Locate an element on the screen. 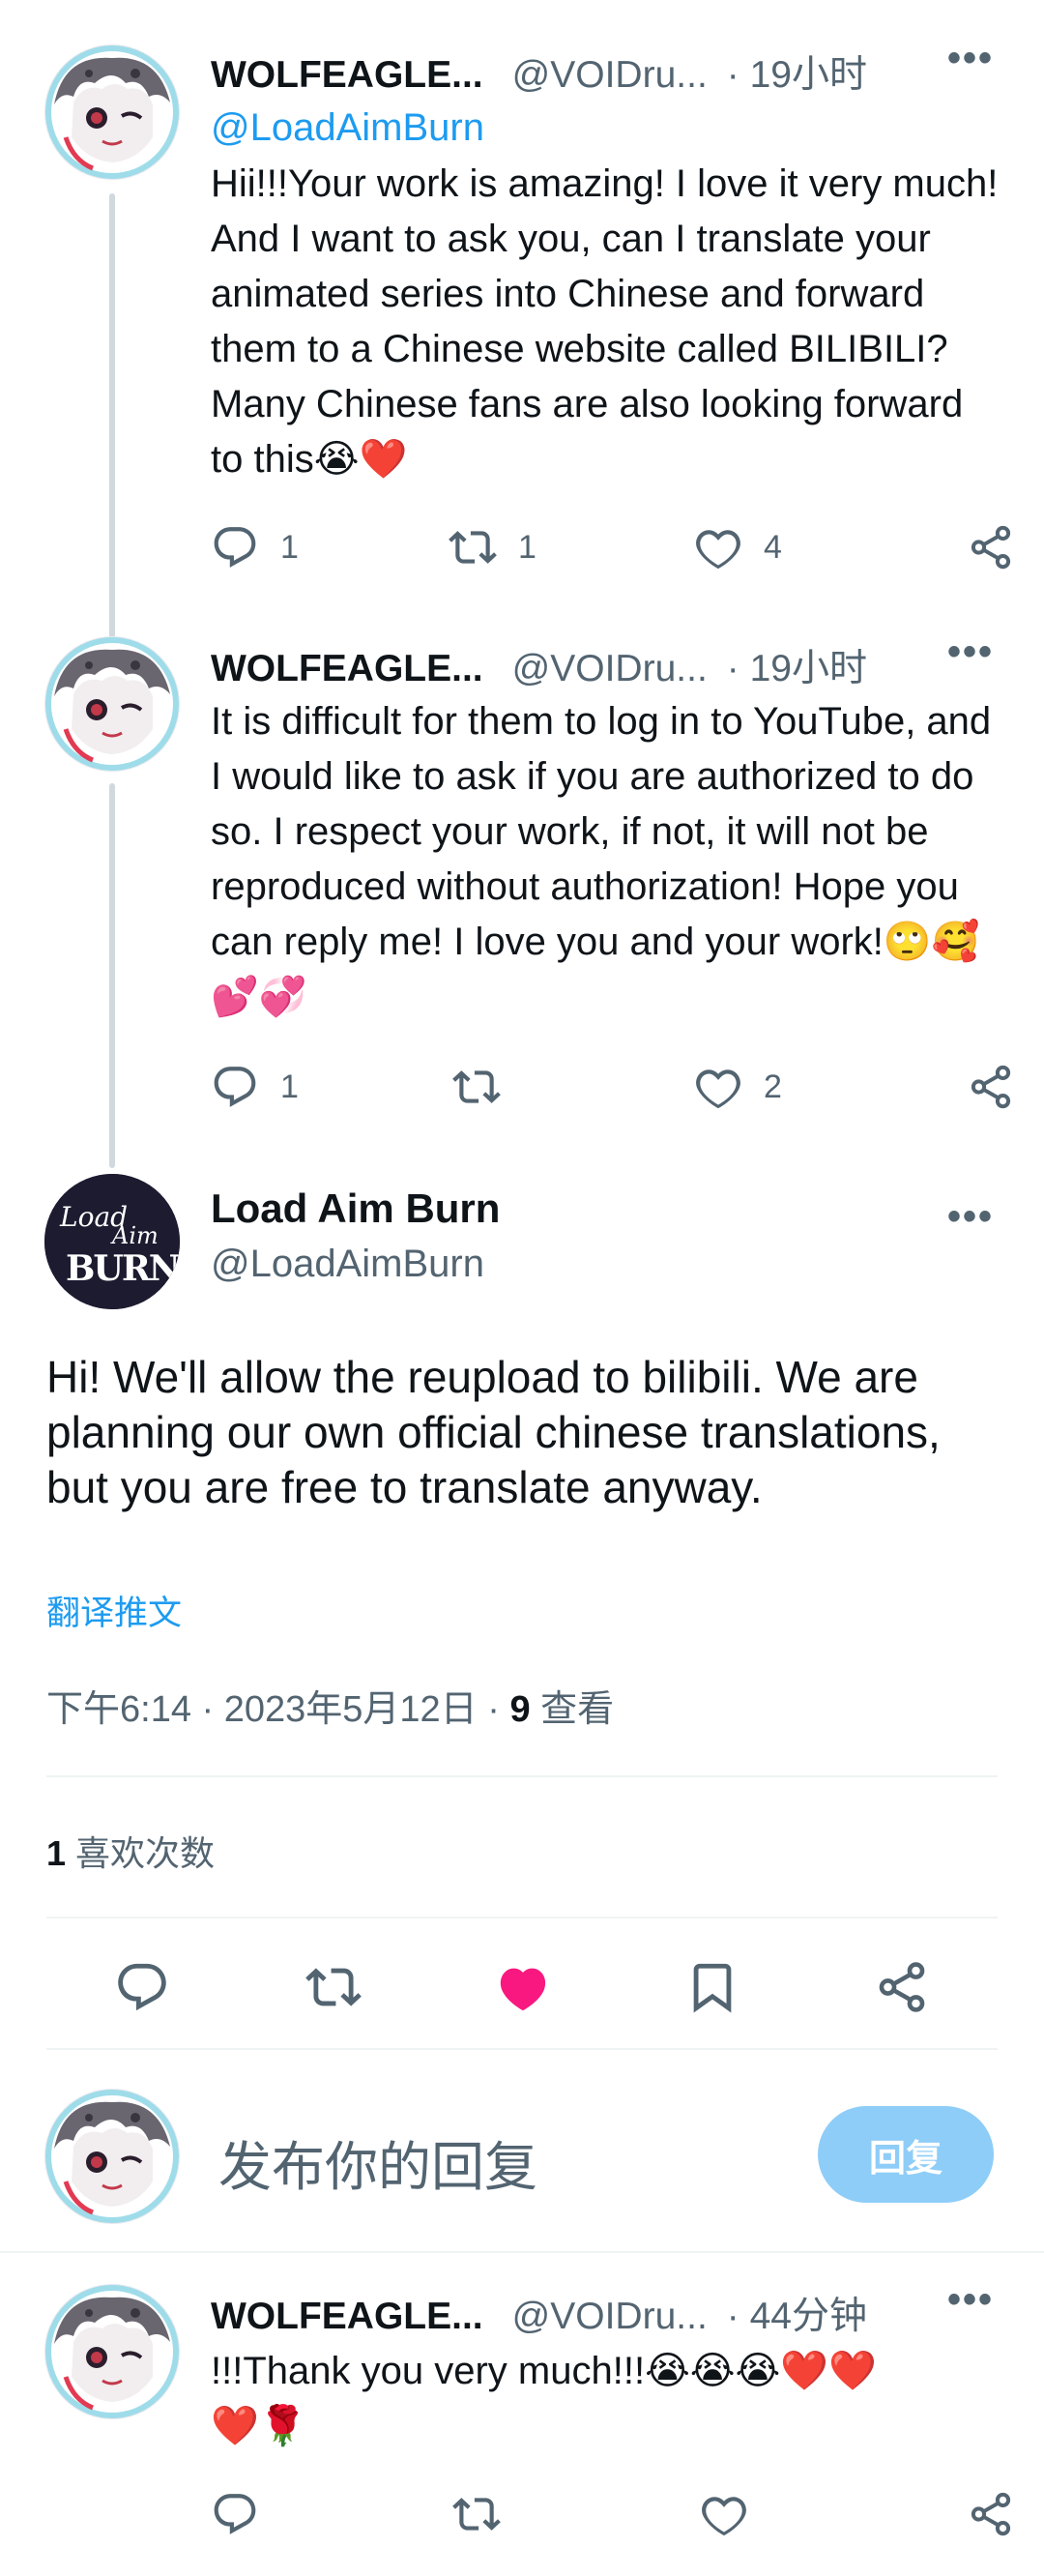  heart-filled-icon is located at coordinates (523, 1987).